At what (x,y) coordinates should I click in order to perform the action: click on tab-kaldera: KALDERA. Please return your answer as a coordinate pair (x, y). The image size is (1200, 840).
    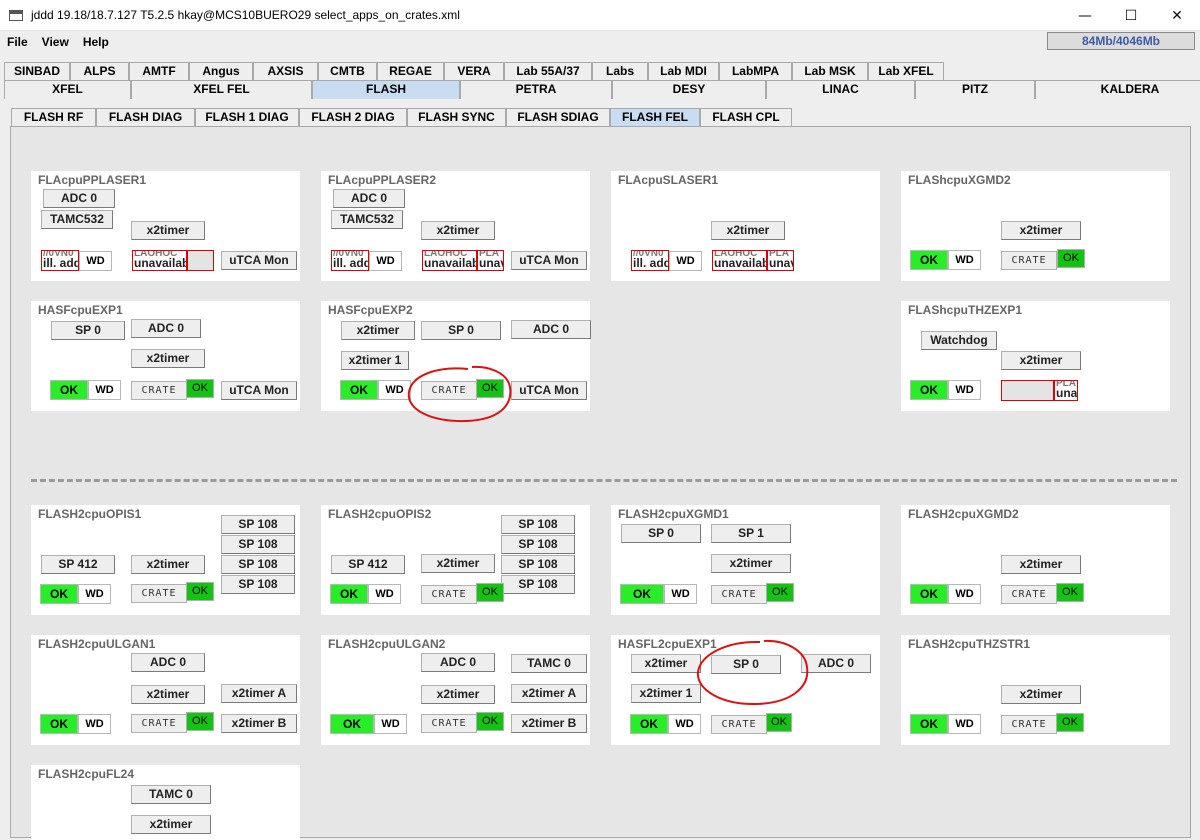
    Looking at the image, I should click on (1117, 89).